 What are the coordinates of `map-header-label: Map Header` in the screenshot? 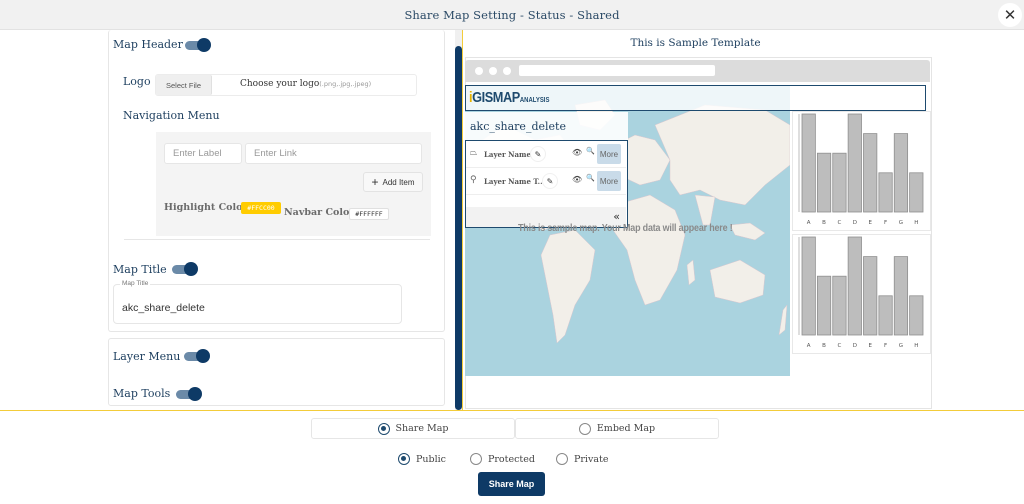 It's located at (148, 44).